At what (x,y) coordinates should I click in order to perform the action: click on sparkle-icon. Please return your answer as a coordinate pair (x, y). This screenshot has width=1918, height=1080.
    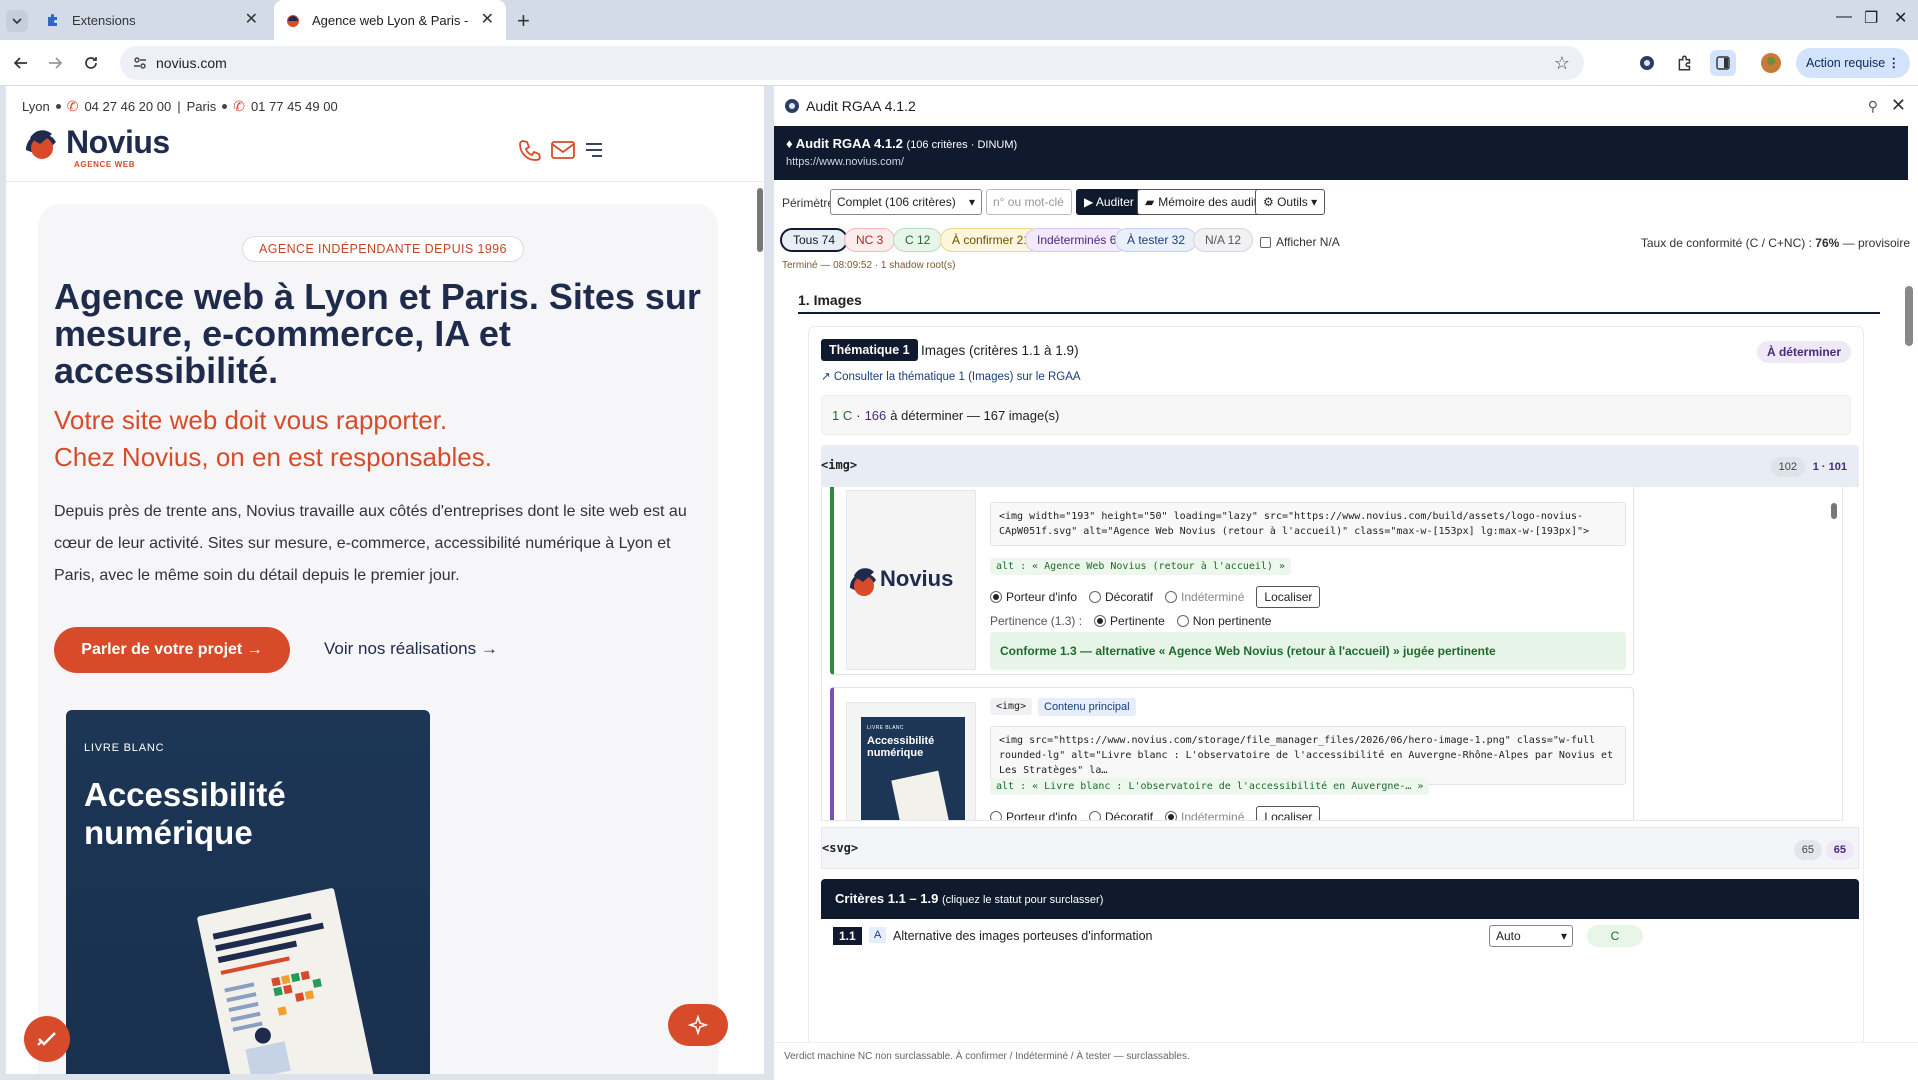
    Looking at the image, I should click on (698, 1025).